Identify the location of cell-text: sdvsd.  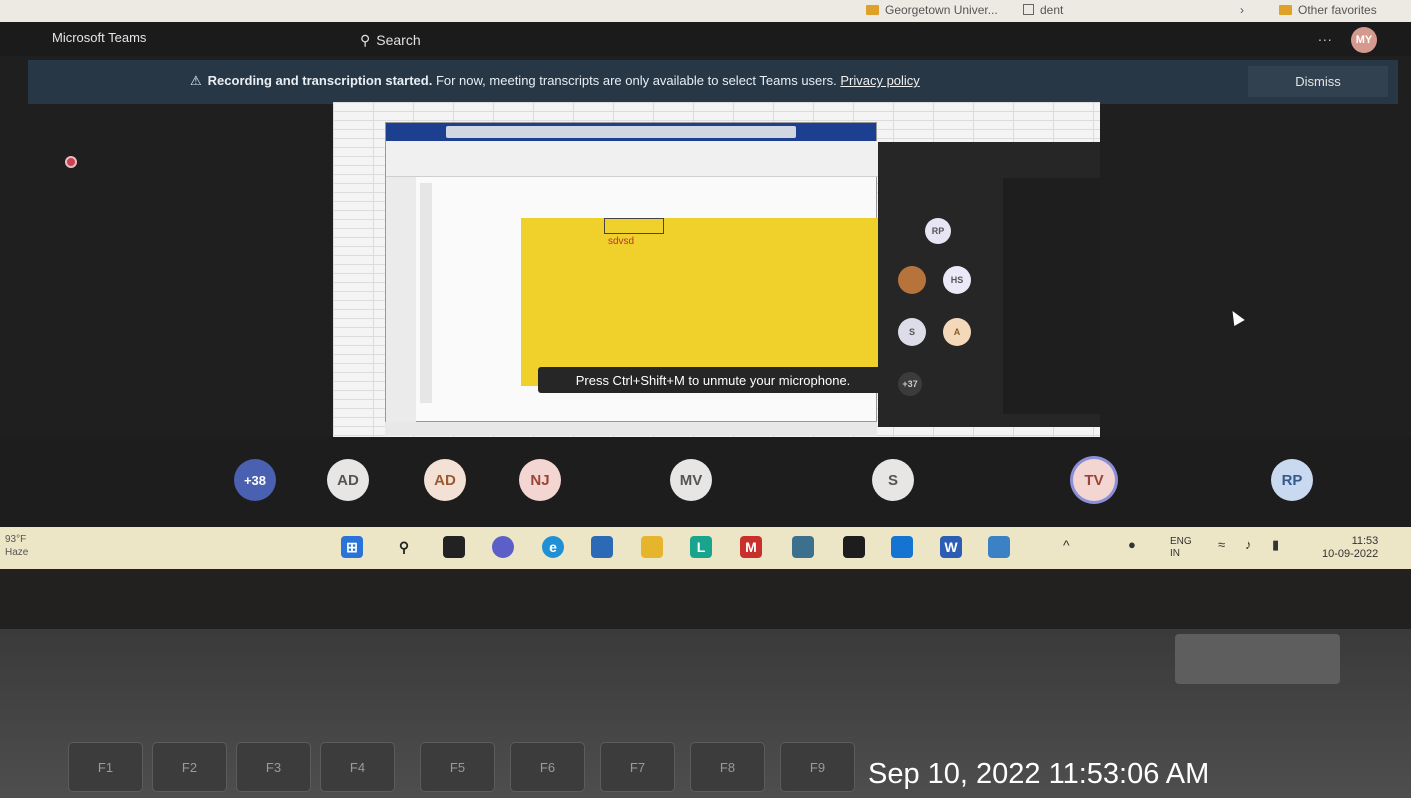
(621, 241).